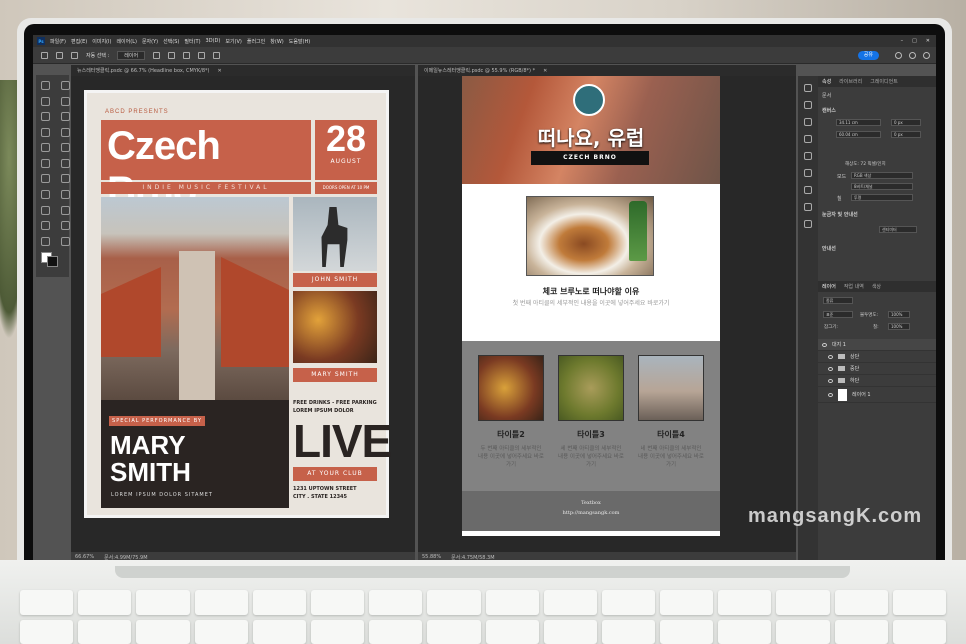 The width and height of the screenshot is (966, 644). What do you see at coordinates (882, 186) in the screenshot?
I see `bits-dropdown: 8비트/채널` at bounding box center [882, 186].